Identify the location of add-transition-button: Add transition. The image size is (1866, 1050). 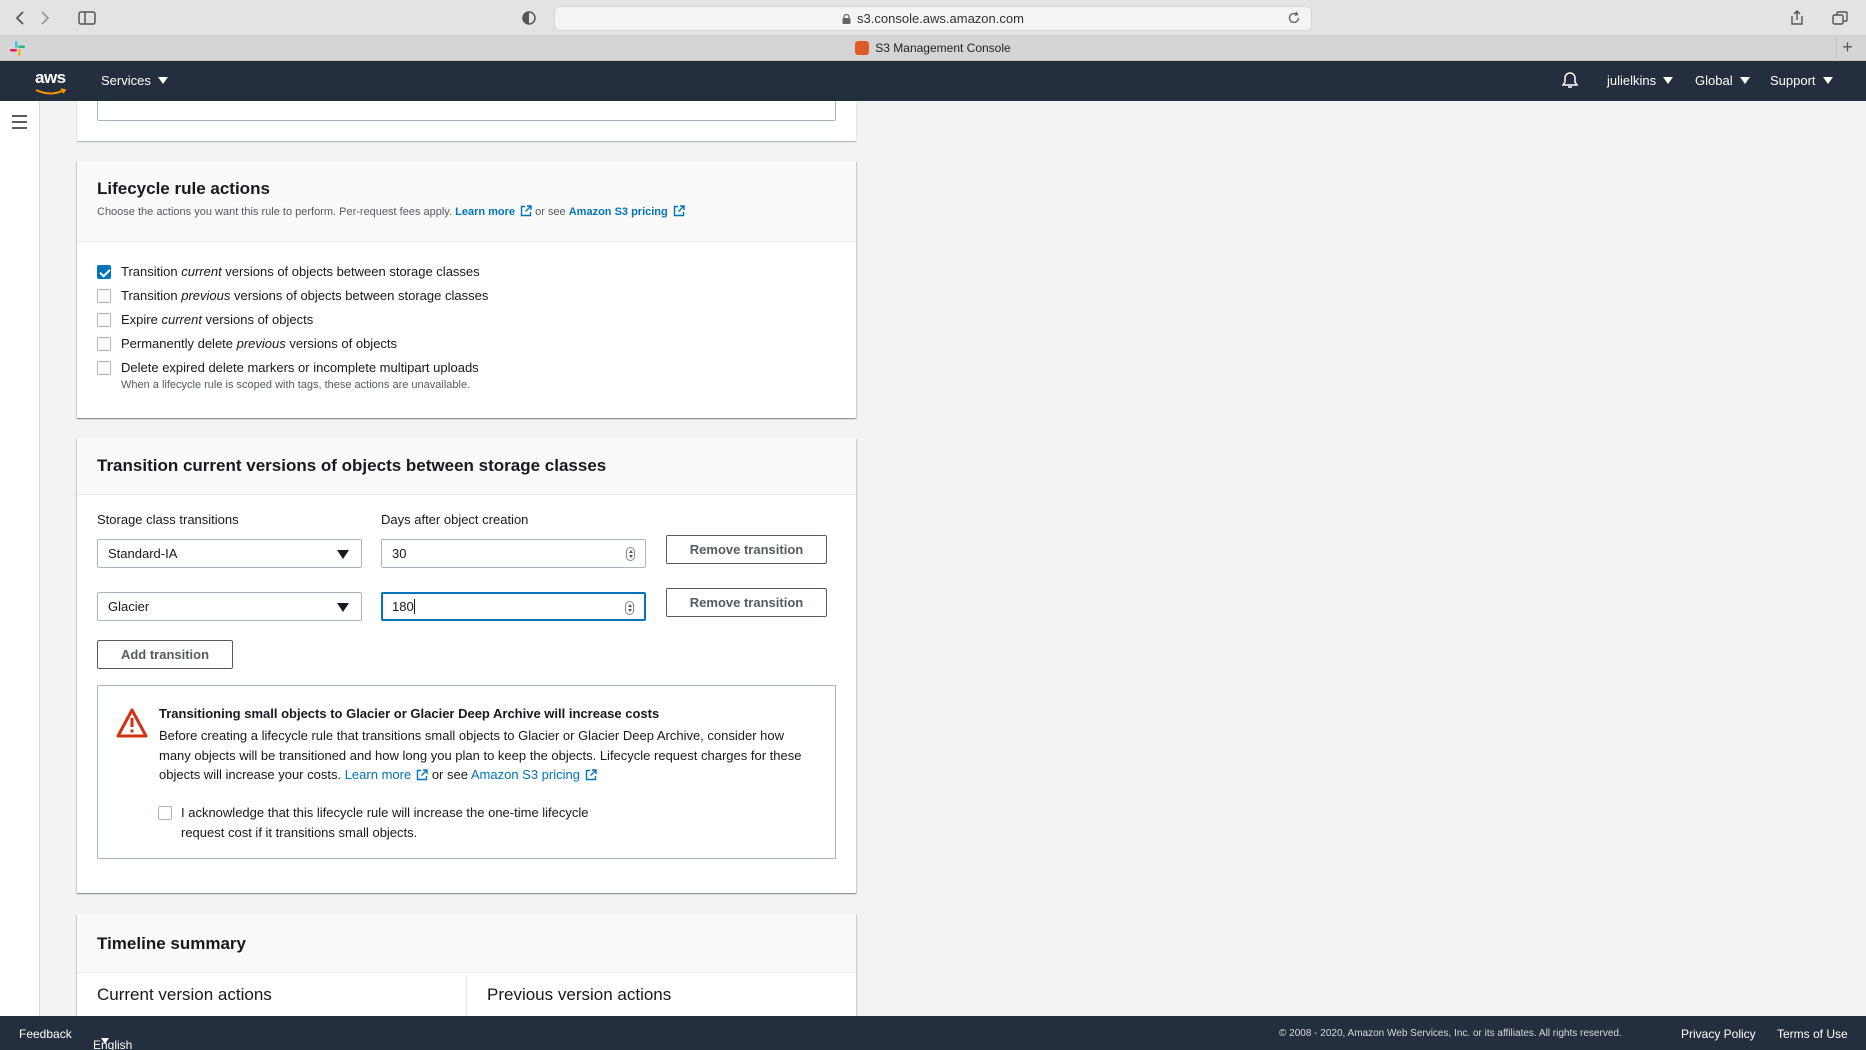
(165, 654).